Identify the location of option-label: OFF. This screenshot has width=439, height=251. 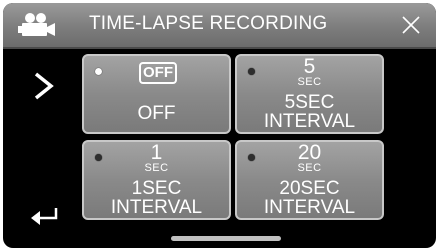
(156, 113).